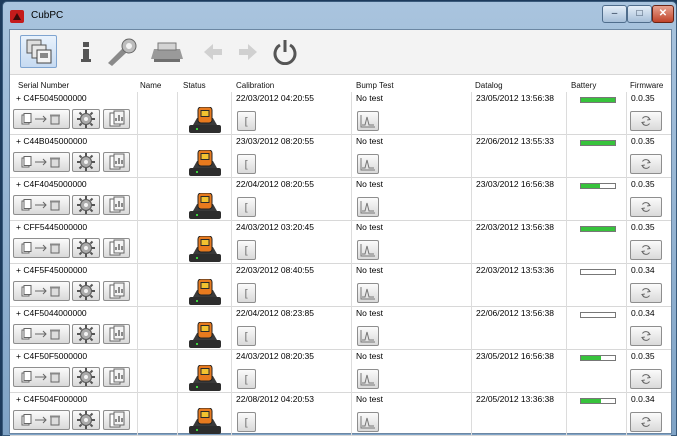 Image resolution: width=677 pixels, height=436 pixels. Describe the element at coordinates (51, 270) in the screenshot. I see `serial-number: + C4F5F45000000` at that location.